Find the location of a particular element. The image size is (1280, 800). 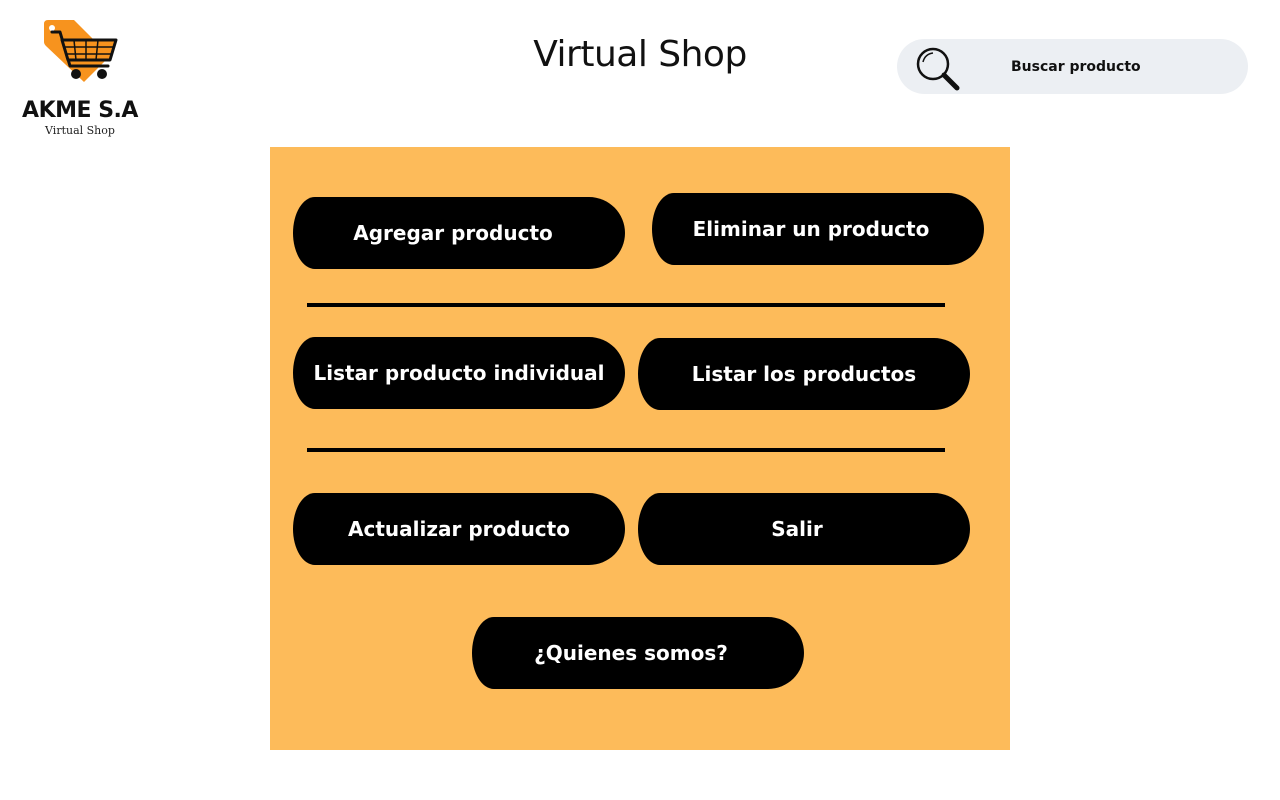

list-single-product-button: Listar producto individual is located at coordinates (459, 373).